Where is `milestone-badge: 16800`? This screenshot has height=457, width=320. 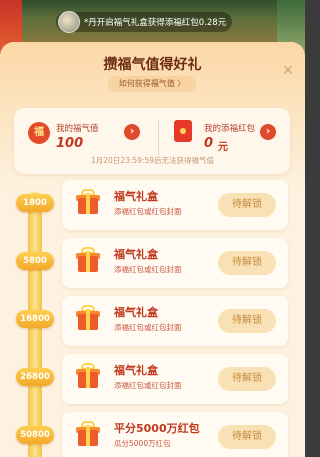 milestone-badge: 16800 is located at coordinates (35, 319).